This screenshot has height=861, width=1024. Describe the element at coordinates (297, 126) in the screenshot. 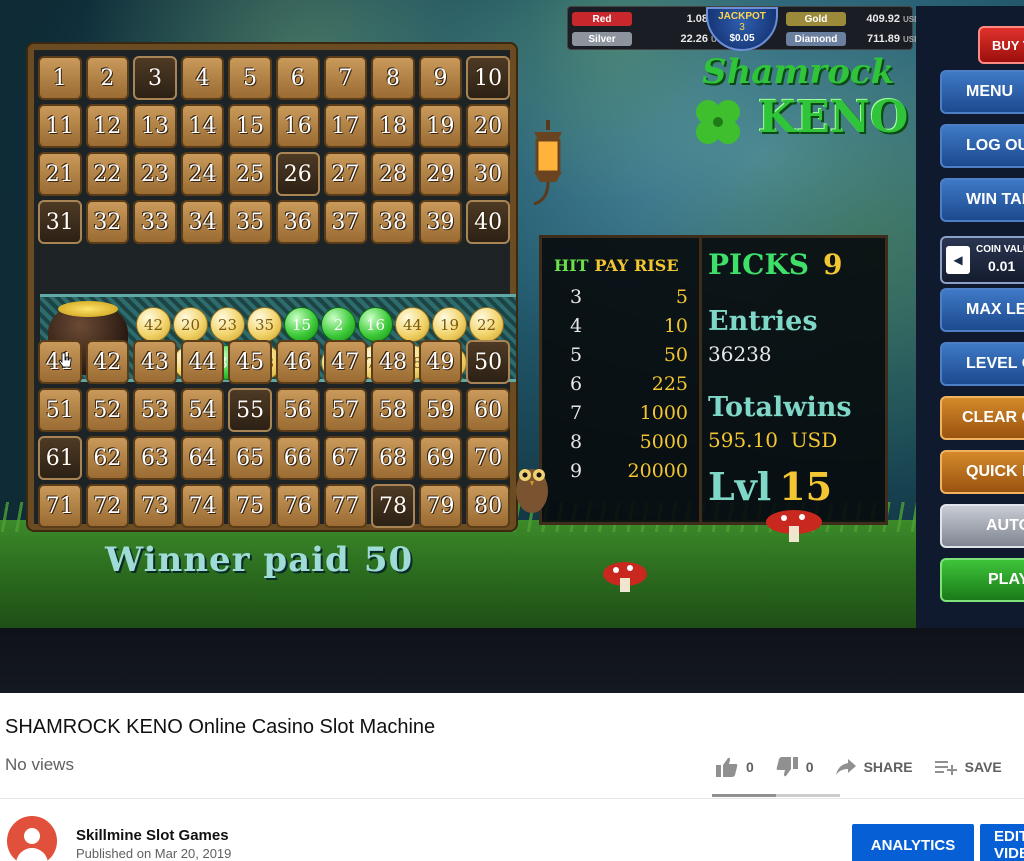

I see `keno-number-tile: 16` at that location.